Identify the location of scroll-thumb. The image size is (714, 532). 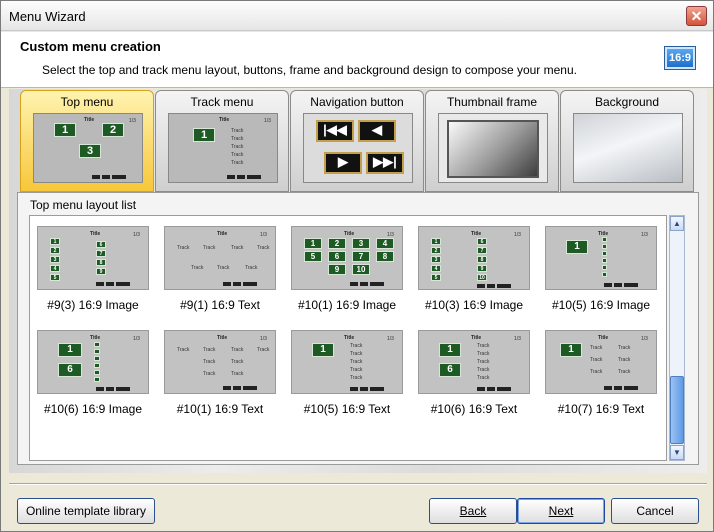
(677, 410).